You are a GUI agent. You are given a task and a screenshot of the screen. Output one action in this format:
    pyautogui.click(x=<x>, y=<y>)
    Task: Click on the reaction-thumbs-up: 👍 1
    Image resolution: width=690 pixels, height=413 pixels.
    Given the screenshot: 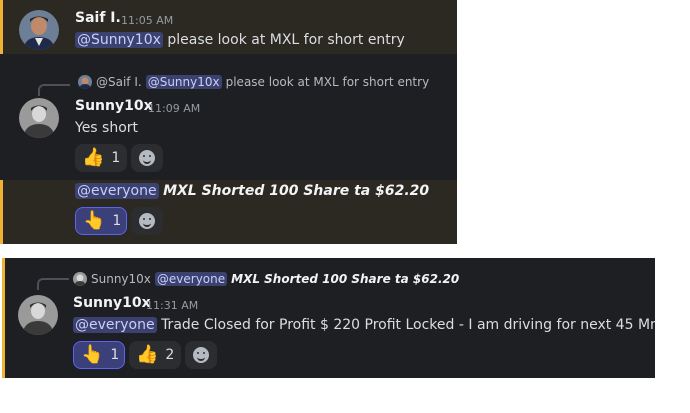 What is the action you would take?
    pyautogui.click(x=101, y=158)
    